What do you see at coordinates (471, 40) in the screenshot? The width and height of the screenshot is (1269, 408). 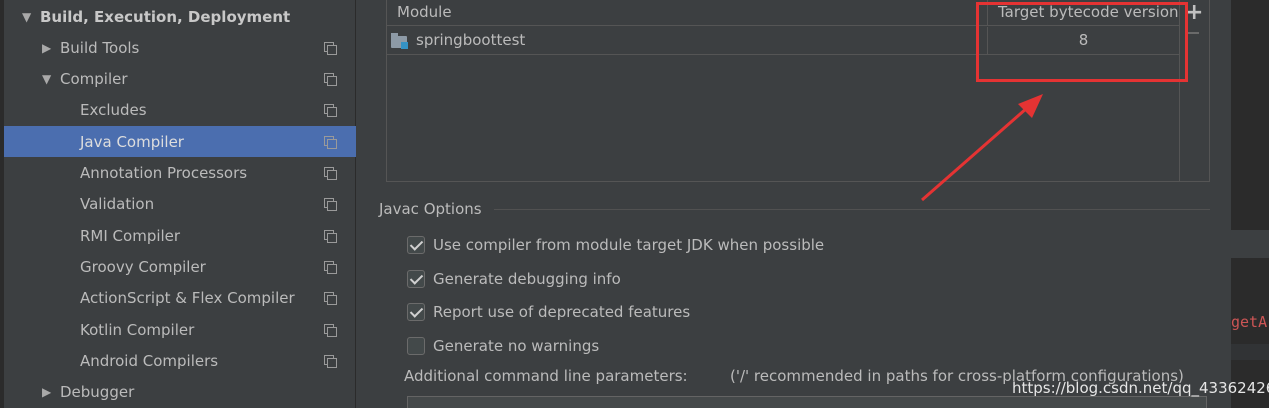 I see `module-name: springboottest` at bounding box center [471, 40].